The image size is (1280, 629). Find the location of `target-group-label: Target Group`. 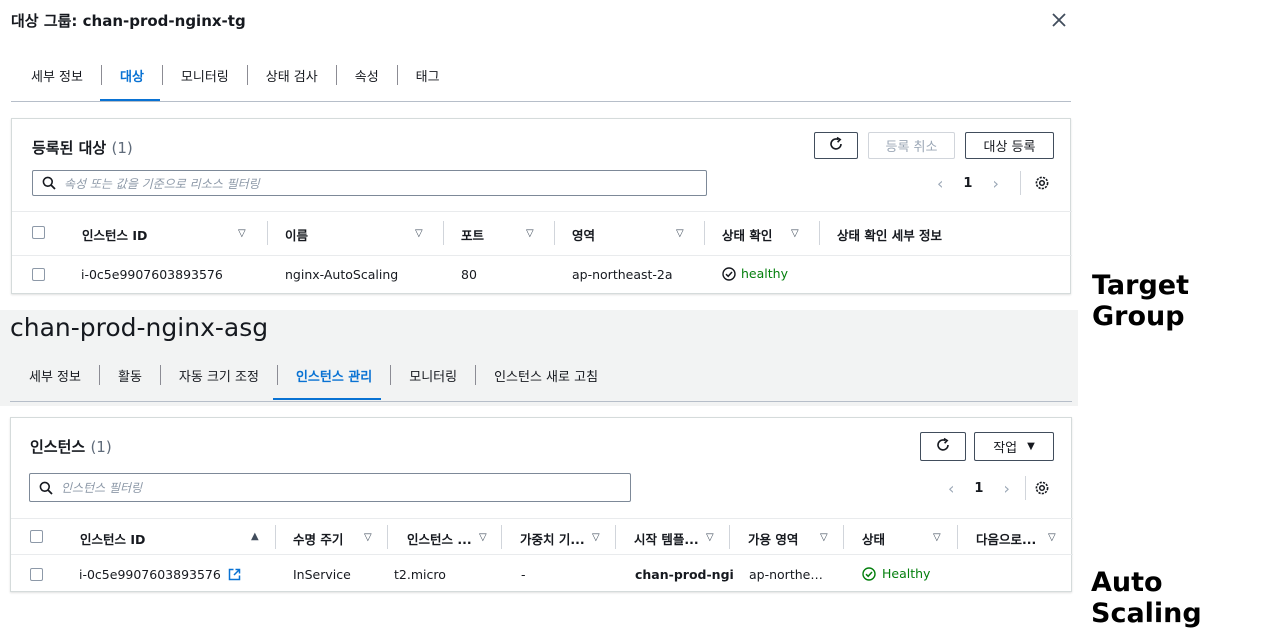

target-group-label: Target Group is located at coordinates (1141, 301).